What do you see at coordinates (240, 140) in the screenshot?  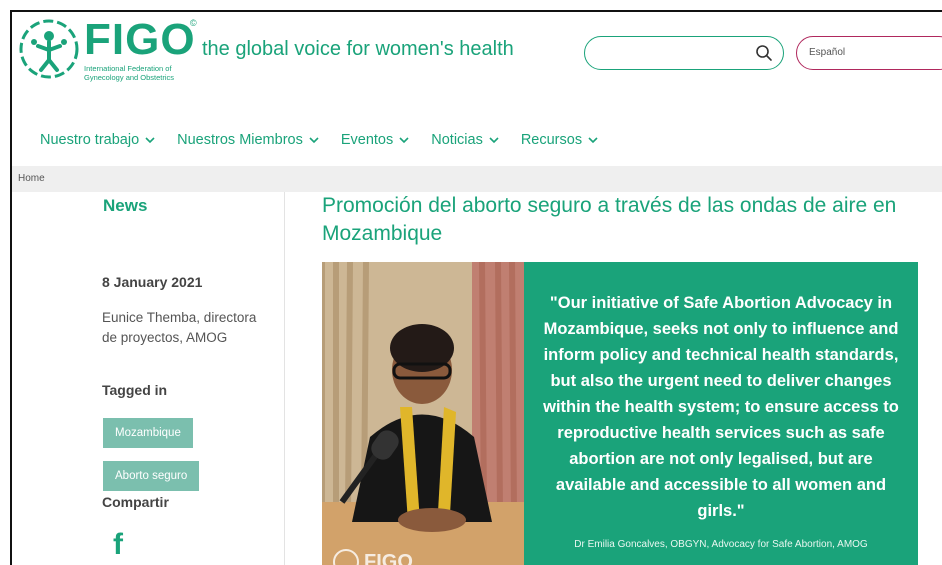 I see `nav-item-label: Nuestros Miembros` at bounding box center [240, 140].